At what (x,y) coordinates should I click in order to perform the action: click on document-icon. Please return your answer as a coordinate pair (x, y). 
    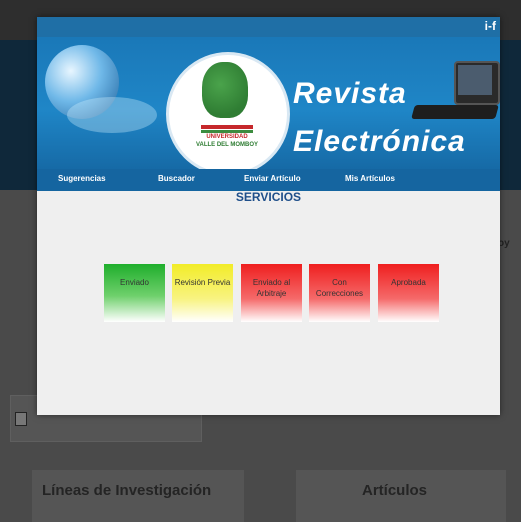
    Looking at the image, I should click on (21, 419).